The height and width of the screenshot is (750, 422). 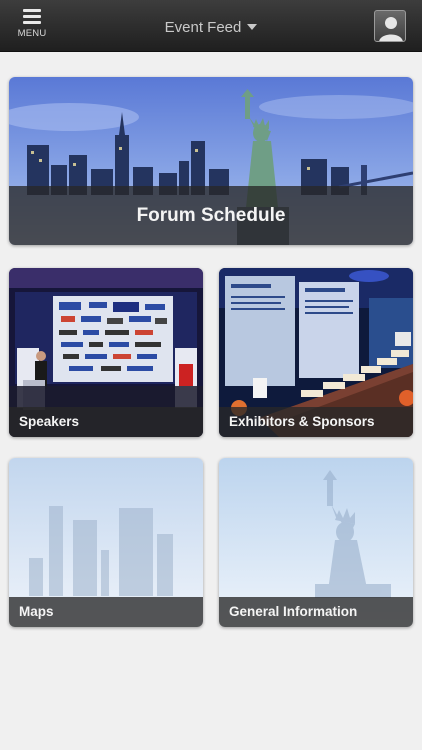 What do you see at coordinates (32, 16) in the screenshot?
I see `menu-icon` at bounding box center [32, 16].